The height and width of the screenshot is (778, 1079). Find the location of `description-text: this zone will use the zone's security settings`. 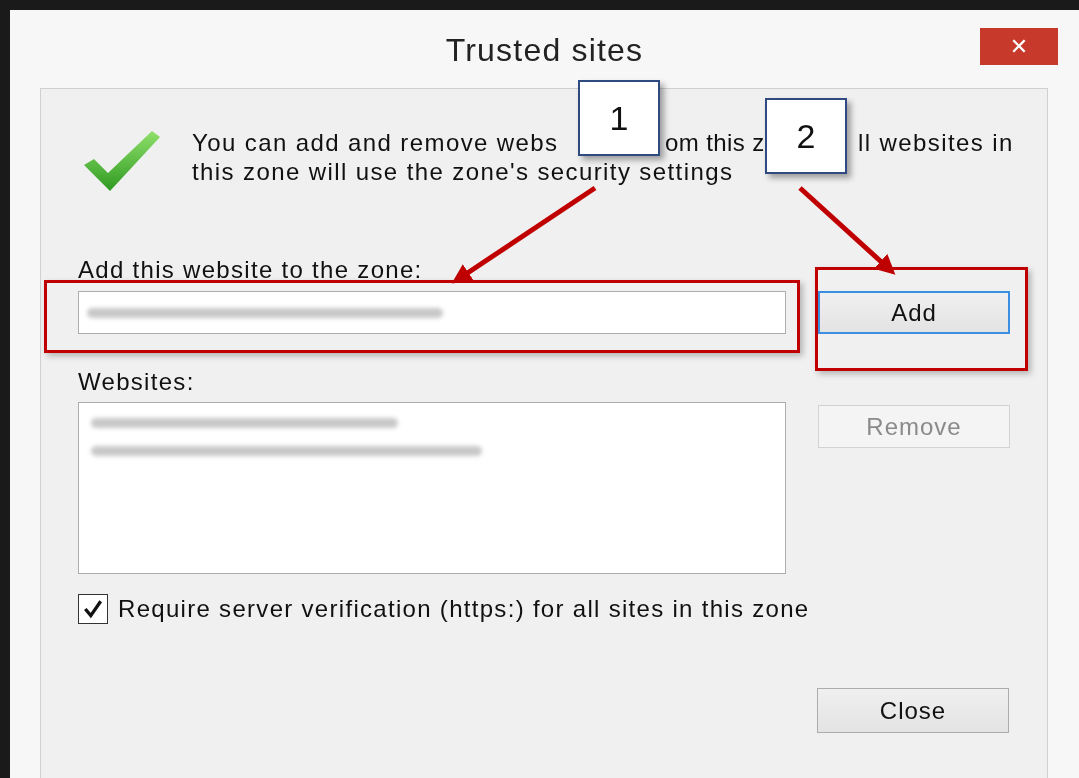

description-text: this zone will use the zone's security settings is located at coordinates (463, 171).